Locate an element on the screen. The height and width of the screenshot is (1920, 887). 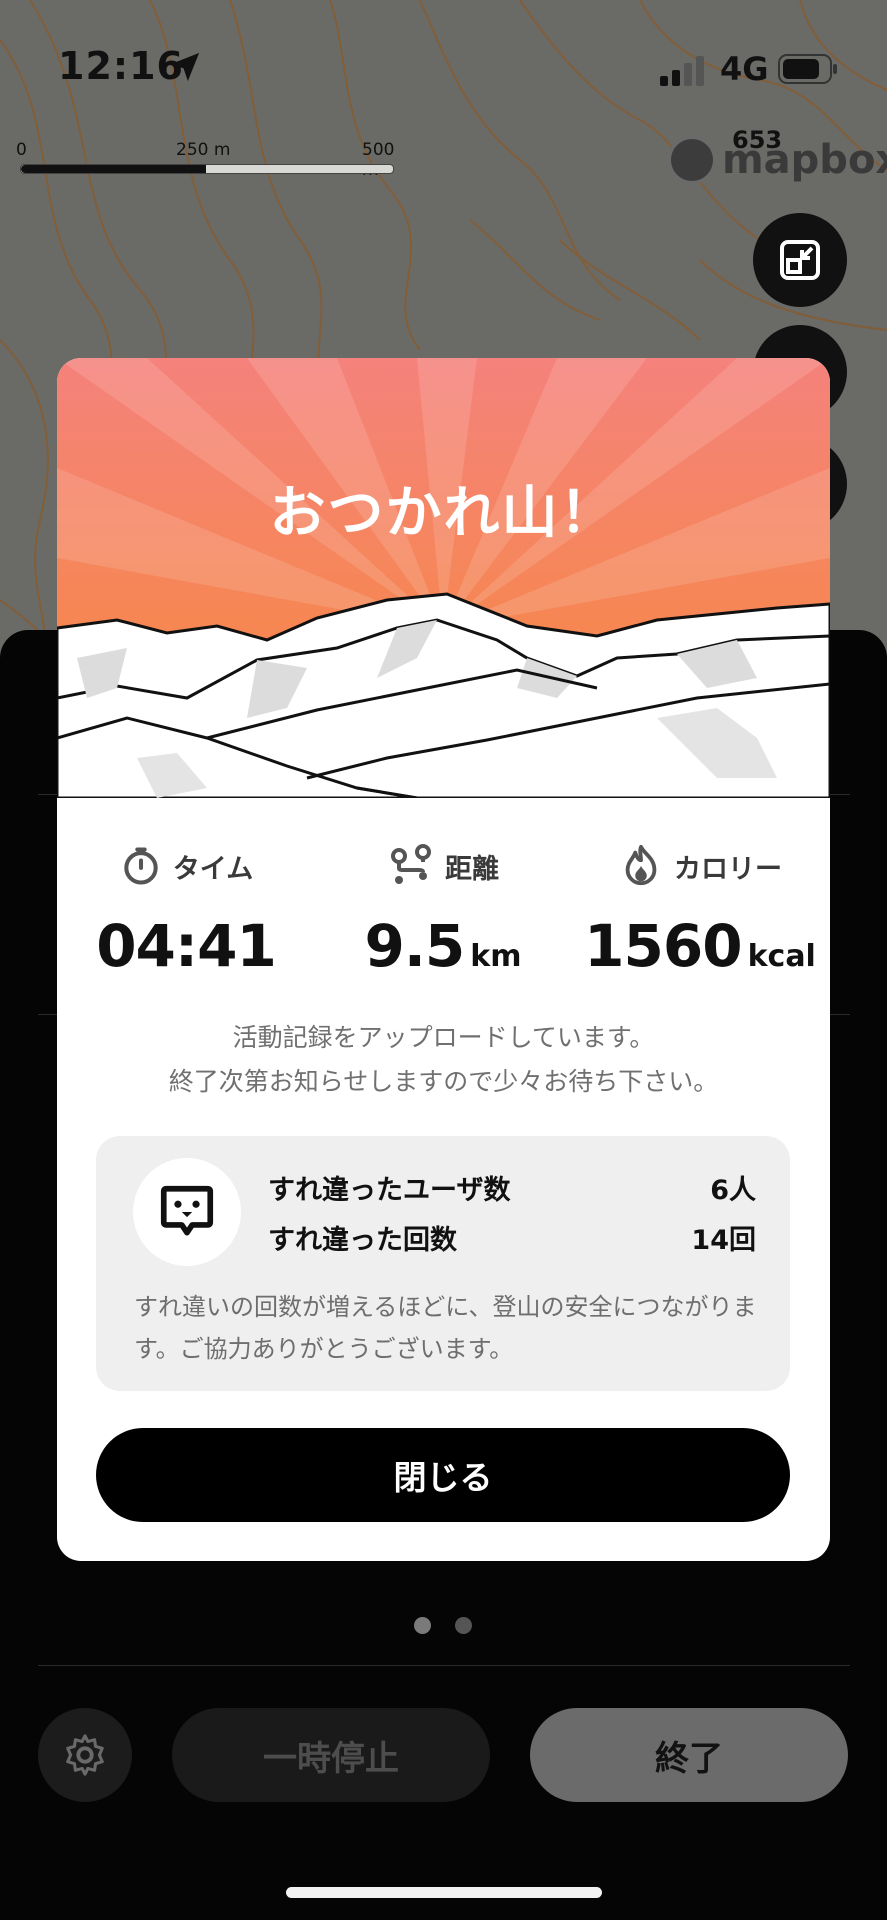
collapse-map-icon is located at coordinates (800, 260).